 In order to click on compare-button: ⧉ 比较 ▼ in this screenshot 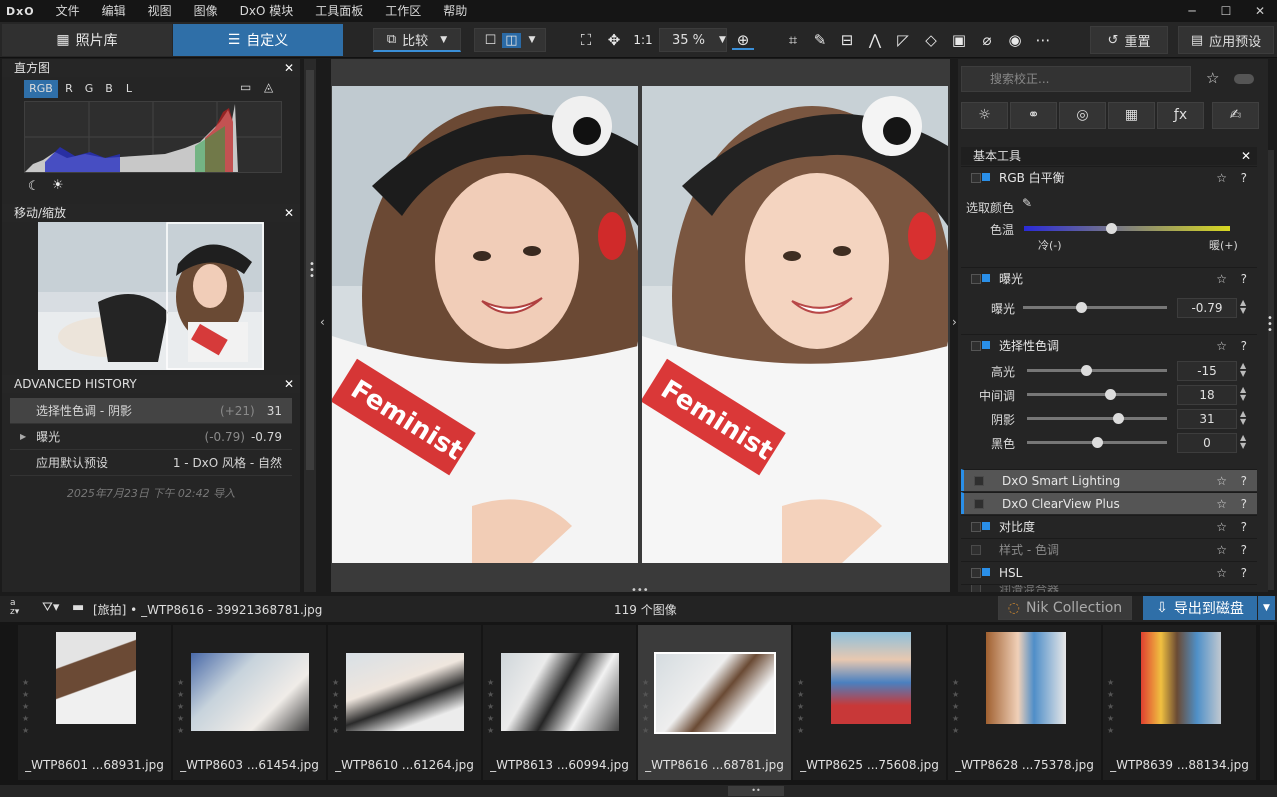, I will do `click(417, 40)`.